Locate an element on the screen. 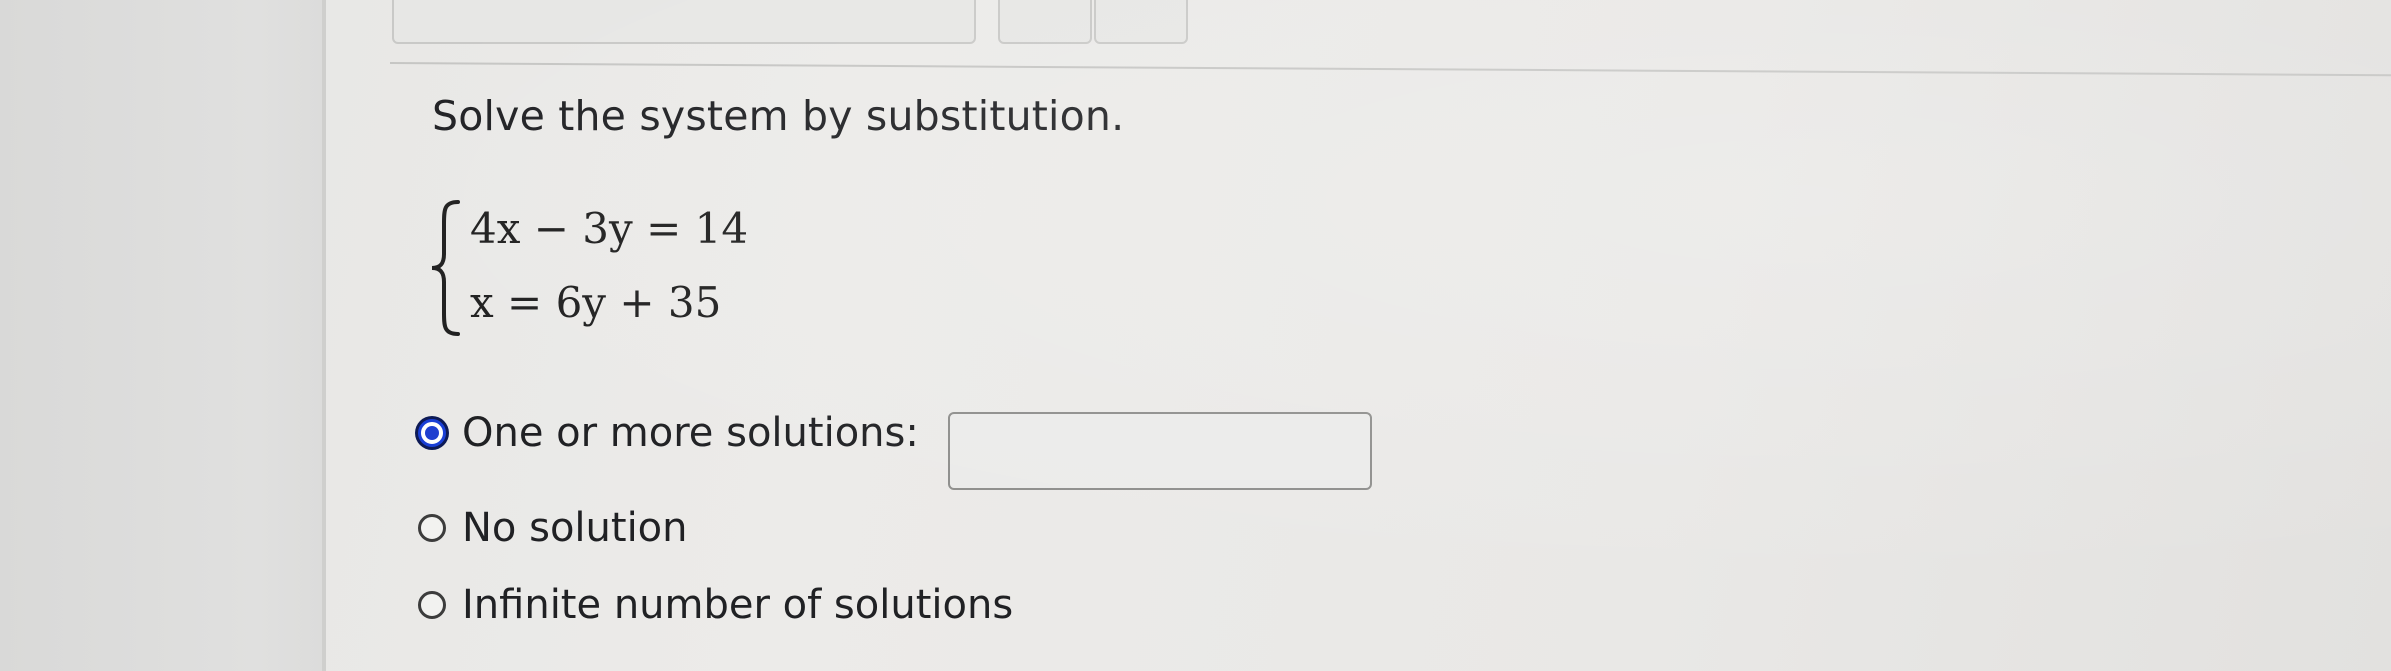 The width and height of the screenshot is (2391, 671). left-gutter is located at coordinates (161, 335).